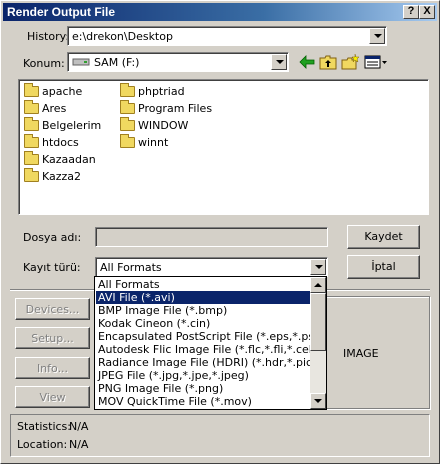 Image resolution: width=440 pixels, height=464 pixels. What do you see at coordinates (81, 62) in the screenshot?
I see `drive-icon` at bounding box center [81, 62].